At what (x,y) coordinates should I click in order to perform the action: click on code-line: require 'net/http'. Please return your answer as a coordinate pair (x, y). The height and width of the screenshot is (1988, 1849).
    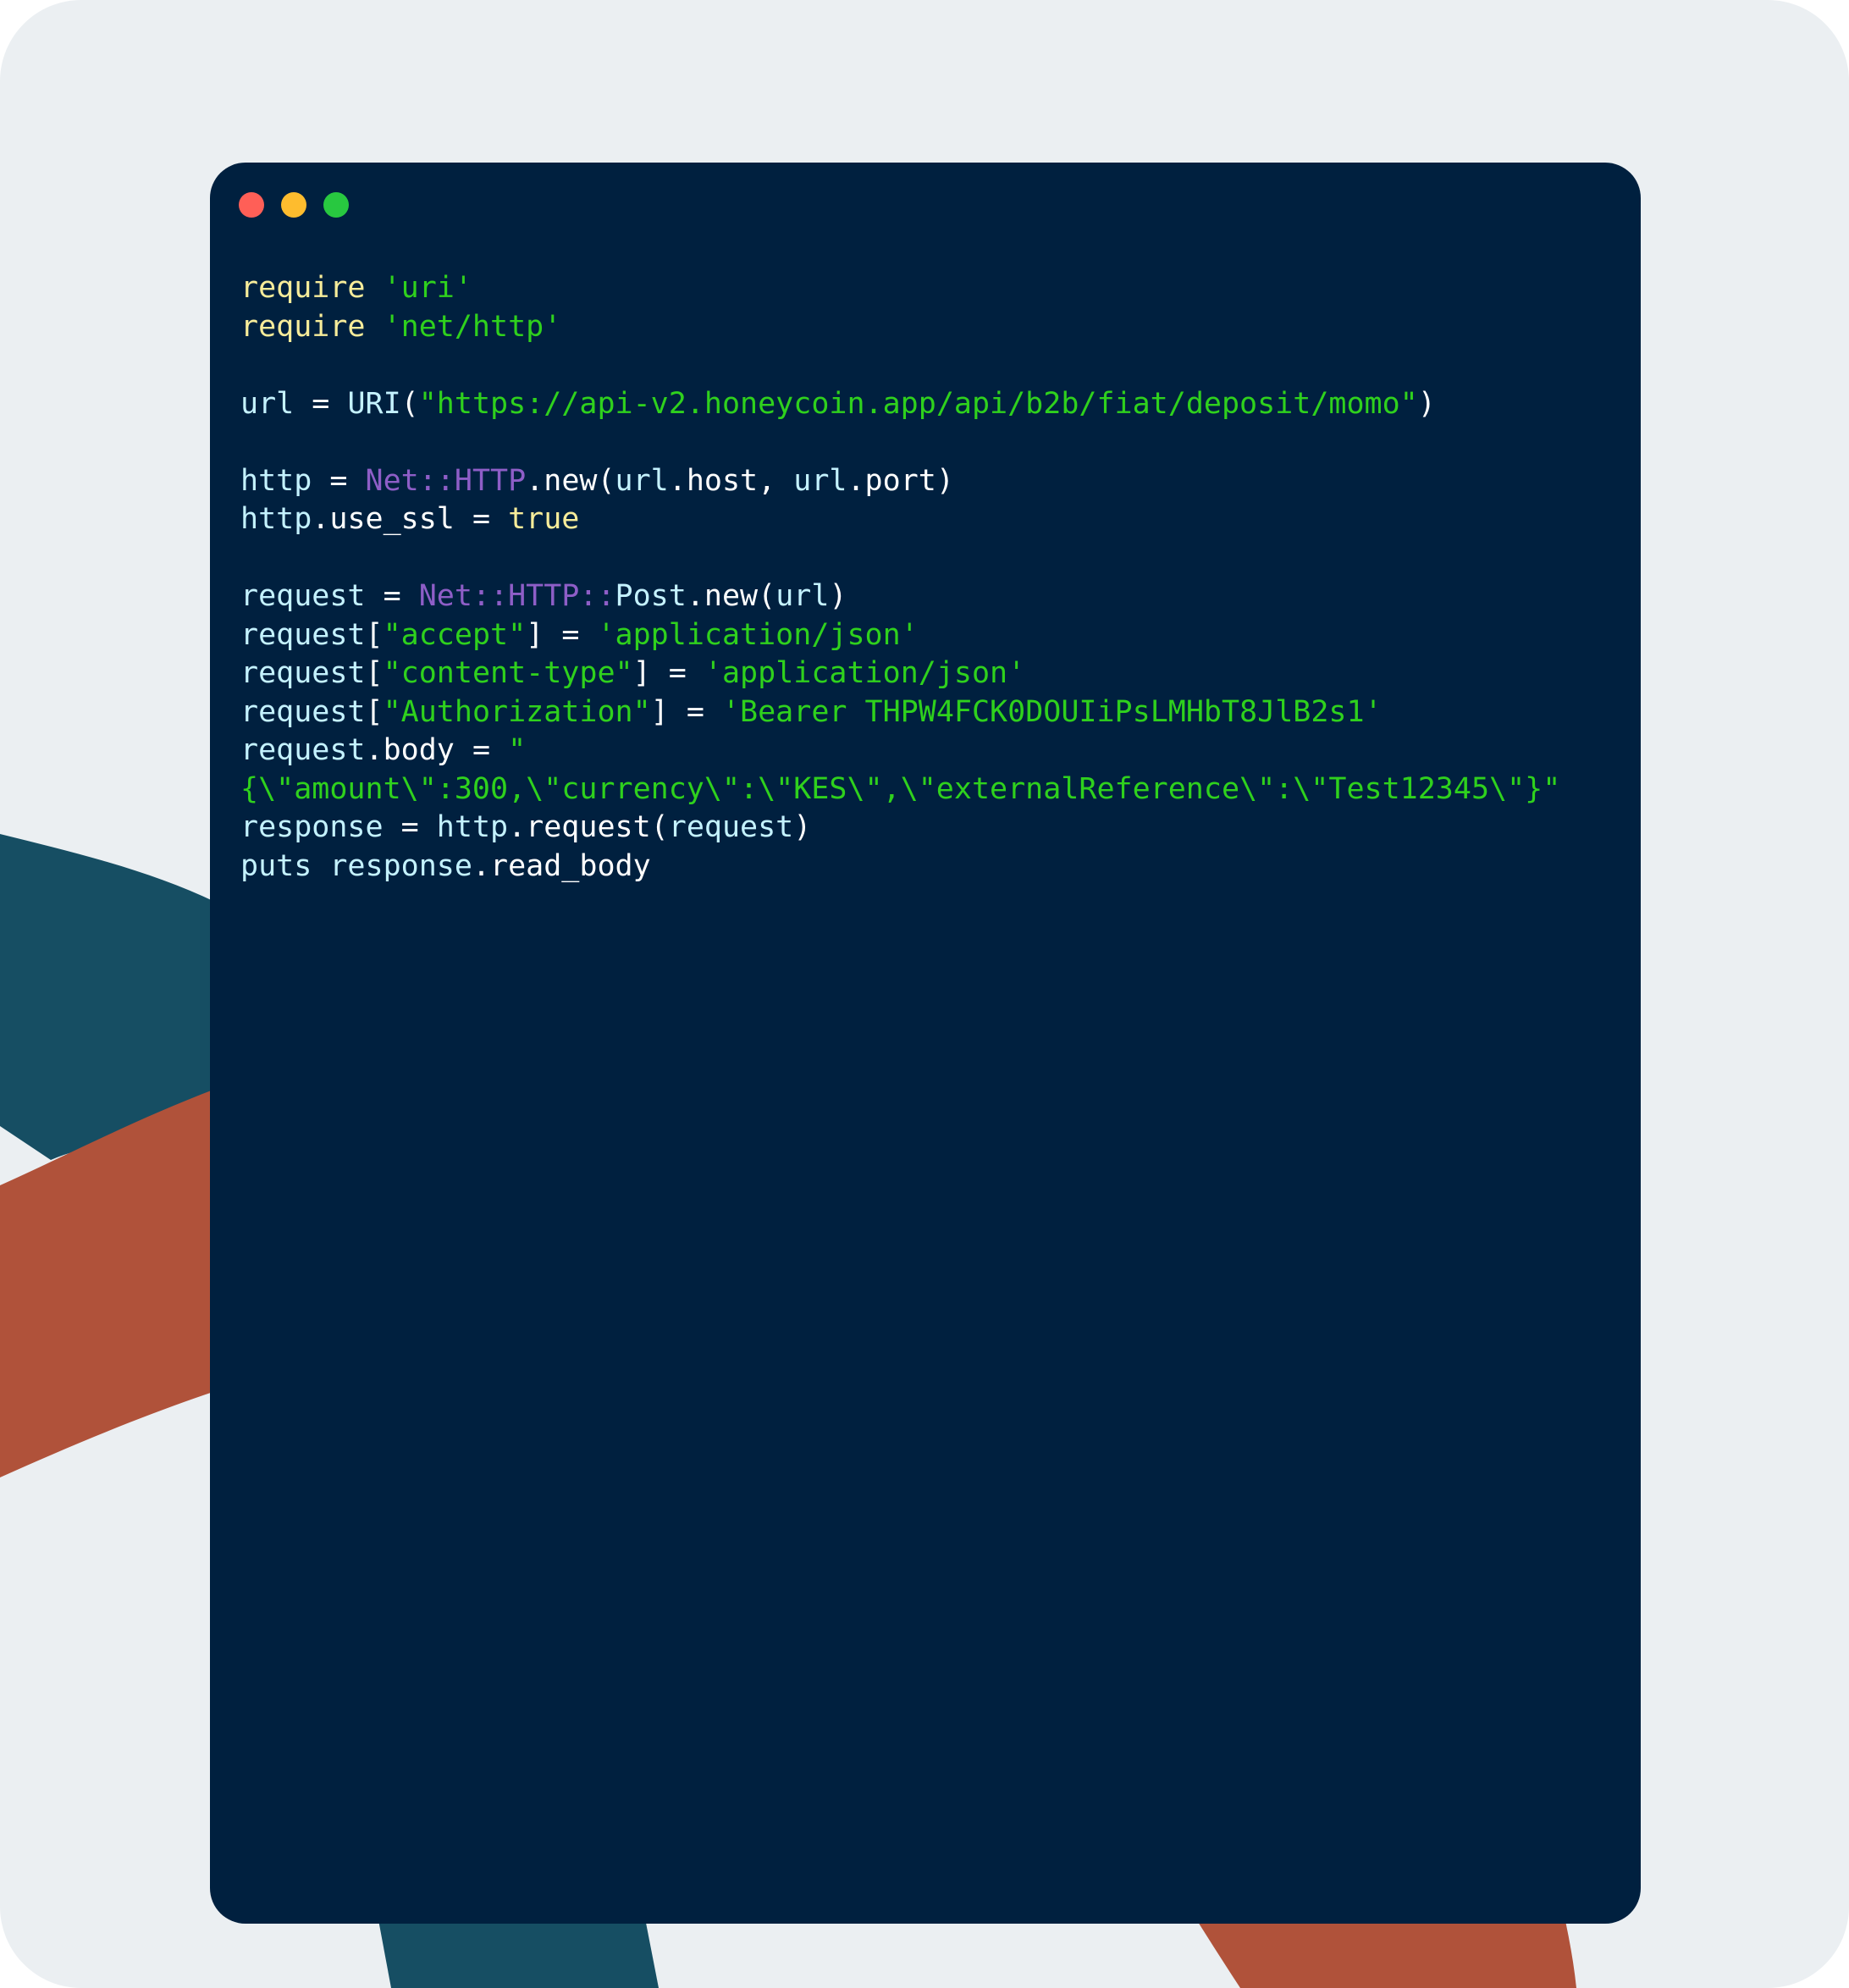
    Looking at the image, I should click on (923, 327).